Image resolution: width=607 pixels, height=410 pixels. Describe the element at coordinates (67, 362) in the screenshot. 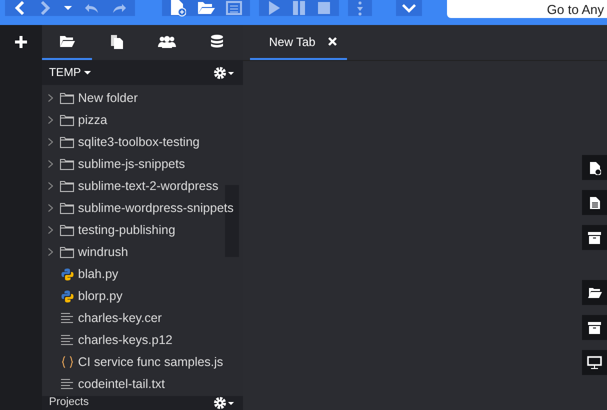

I see `braces-icon` at that location.